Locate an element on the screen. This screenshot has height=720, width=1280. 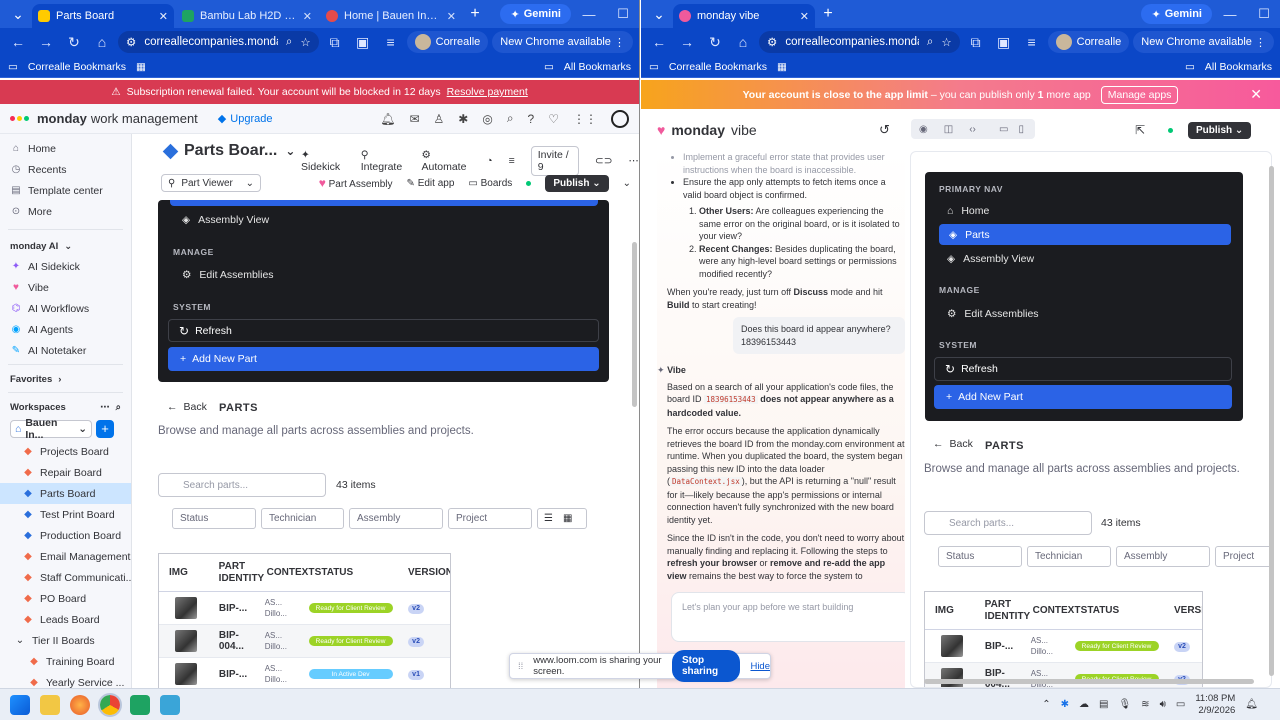
chevron-down-icon: ⌄ is located at coordinates (290, 151).